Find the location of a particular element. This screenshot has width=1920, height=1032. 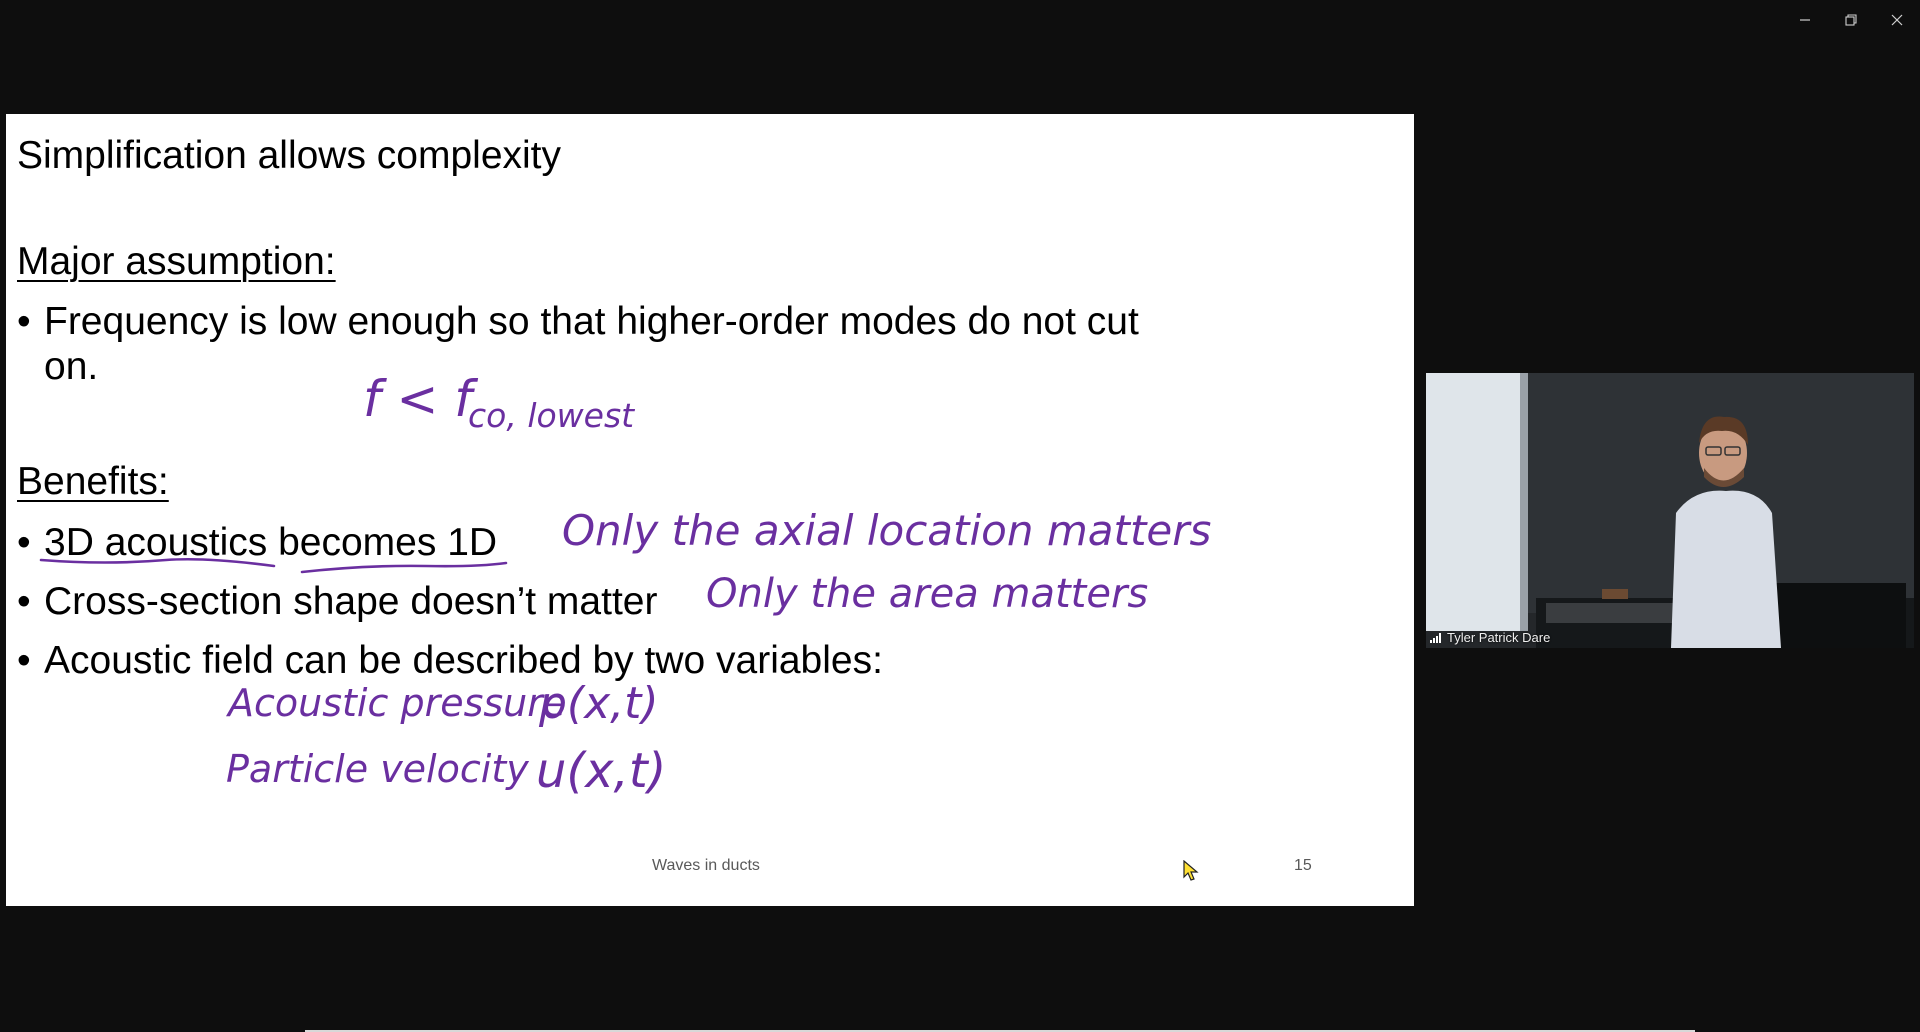

restore-icon is located at coordinates (1851, 20).